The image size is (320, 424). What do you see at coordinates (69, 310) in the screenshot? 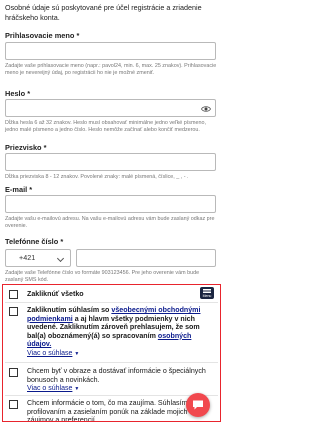
I see `terms-text-a: Zakliknutím súhlasím so` at bounding box center [69, 310].